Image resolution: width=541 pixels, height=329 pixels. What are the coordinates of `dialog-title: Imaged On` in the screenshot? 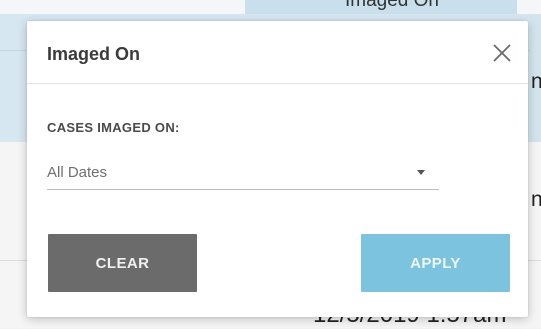 It's located at (94, 54).